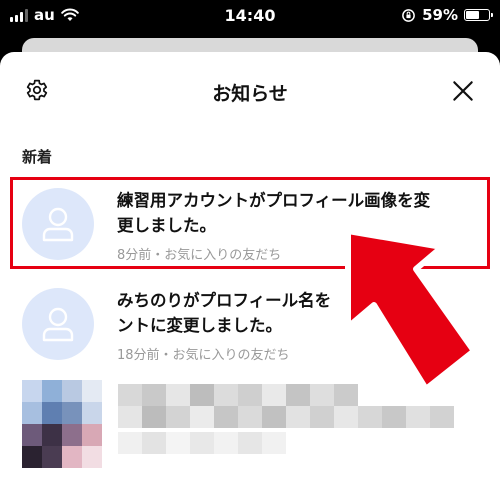  Describe the element at coordinates (408, 15) in the screenshot. I see `orientation-lock-icon` at that location.